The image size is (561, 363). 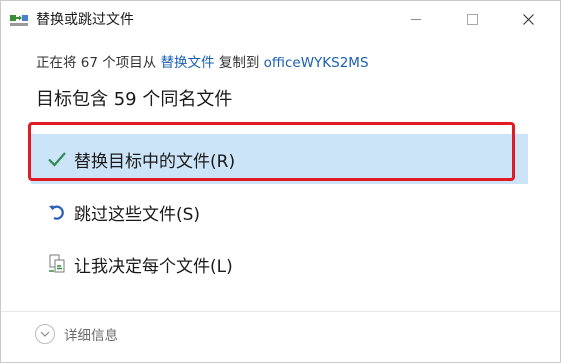 What do you see at coordinates (134, 99) in the screenshot?
I see `conflict-heading: 目标包含 59 个同名文件` at bounding box center [134, 99].